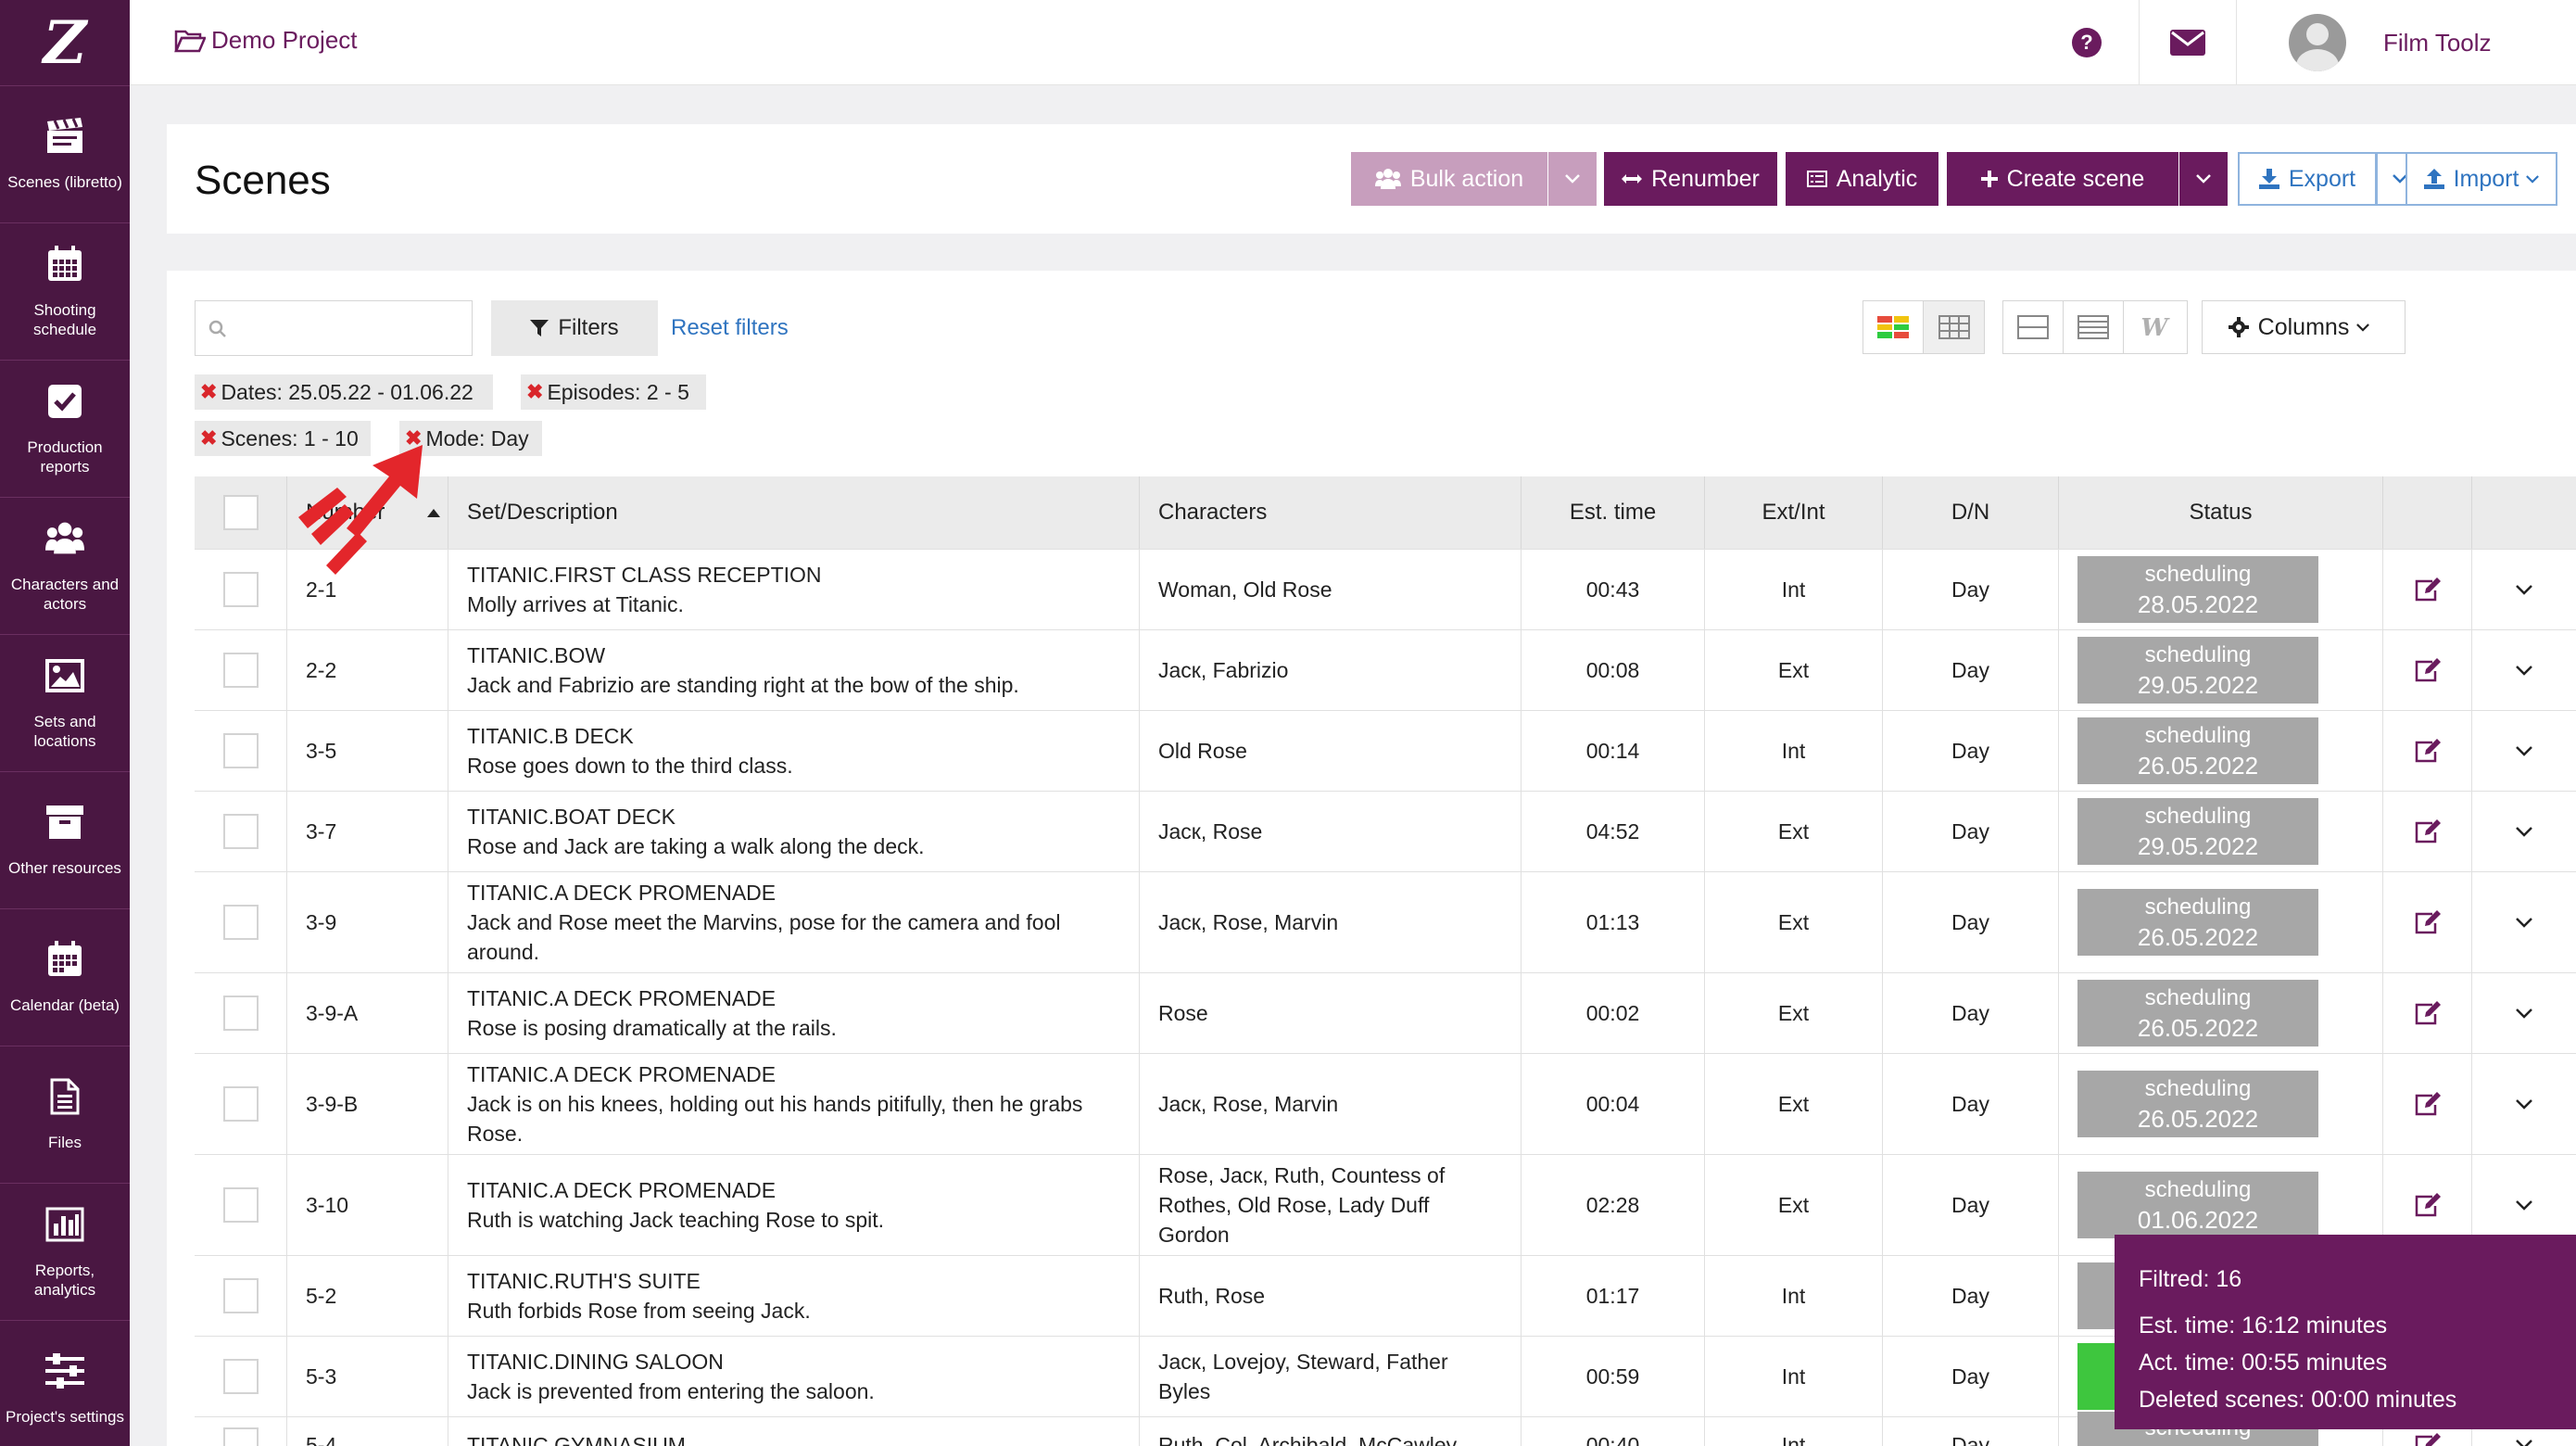 This screenshot has width=2576, height=1446. What do you see at coordinates (1794, 589) in the screenshot?
I see `scene-ext-int: Int` at bounding box center [1794, 589].